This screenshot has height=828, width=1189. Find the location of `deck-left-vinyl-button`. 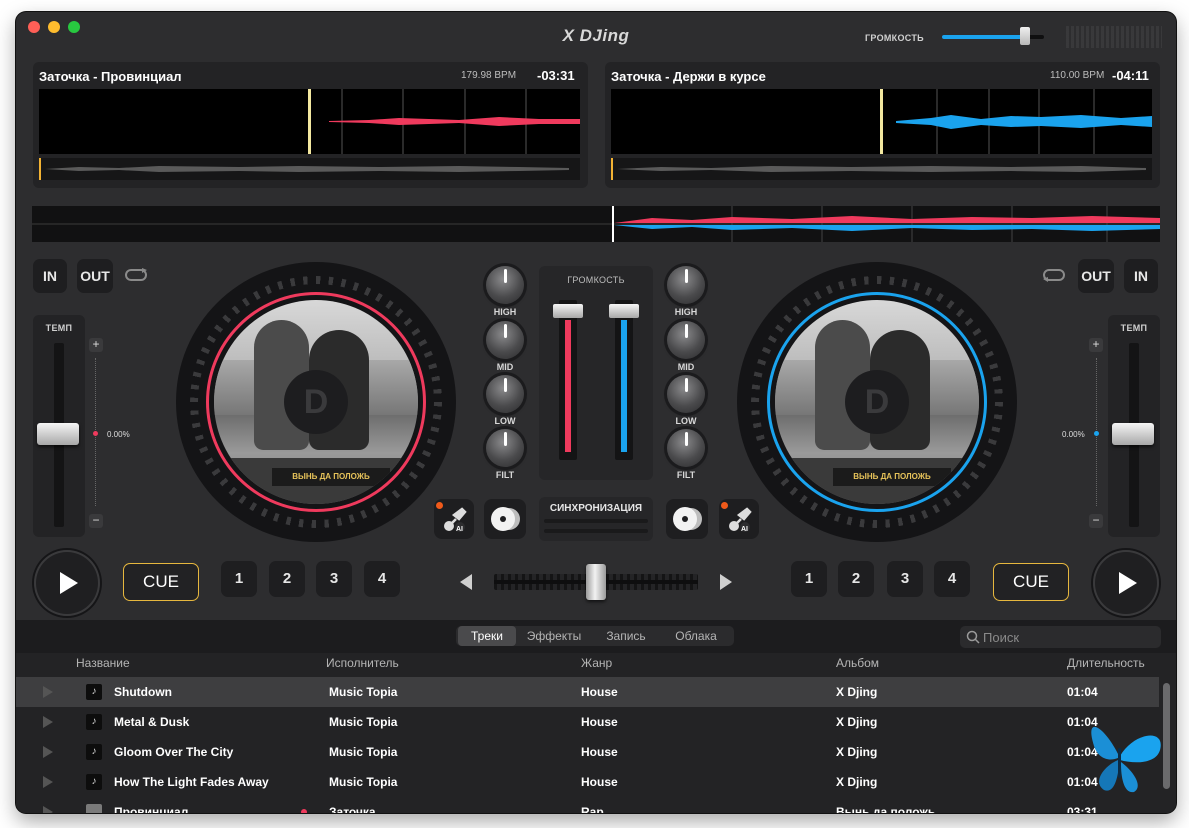

deck-left-vinyl-button is located at coordinates (505, 519).